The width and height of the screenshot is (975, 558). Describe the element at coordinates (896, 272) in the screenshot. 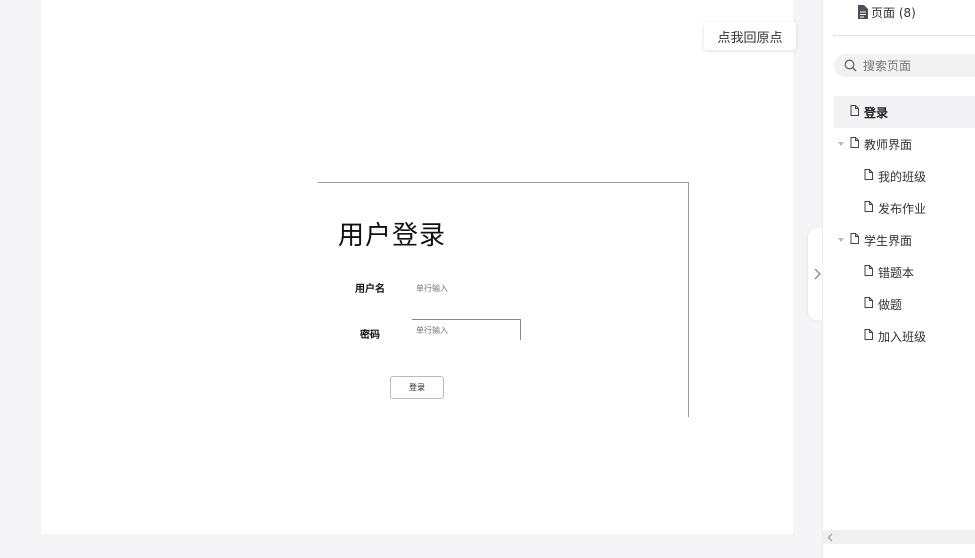

I see `tree-item-label: 错题本` at that location.